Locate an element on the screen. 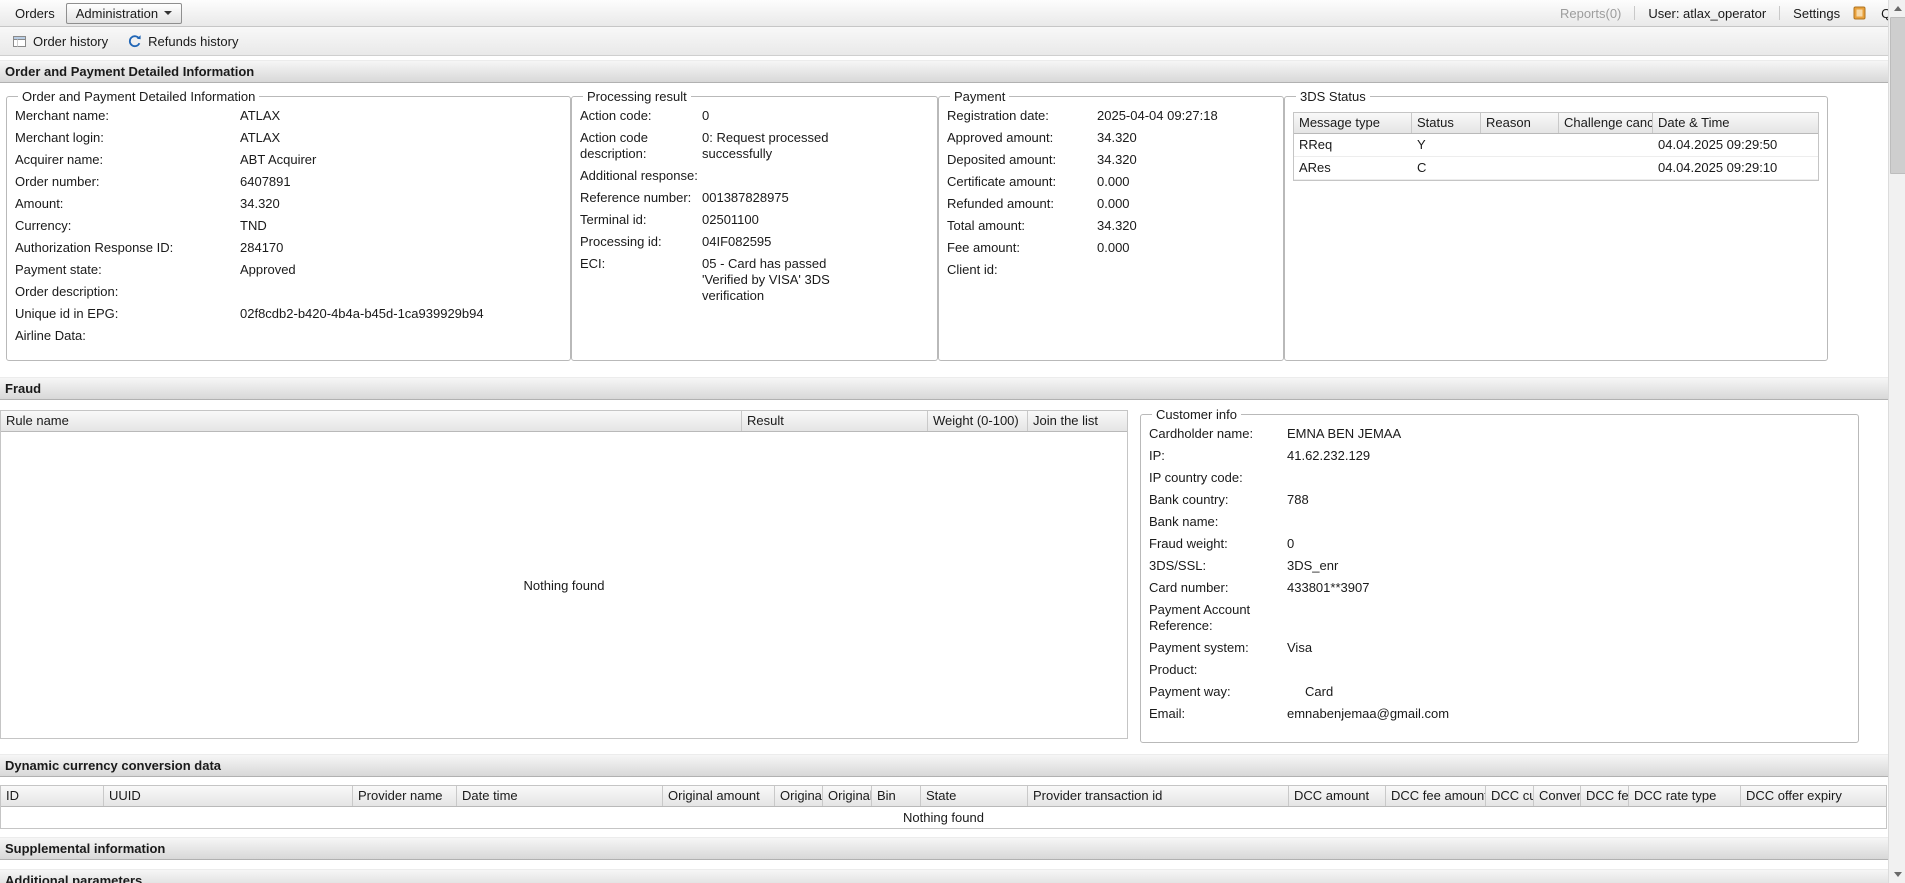  3ds-status-legend: 3DS Status is located at coordinates (1333, 96).